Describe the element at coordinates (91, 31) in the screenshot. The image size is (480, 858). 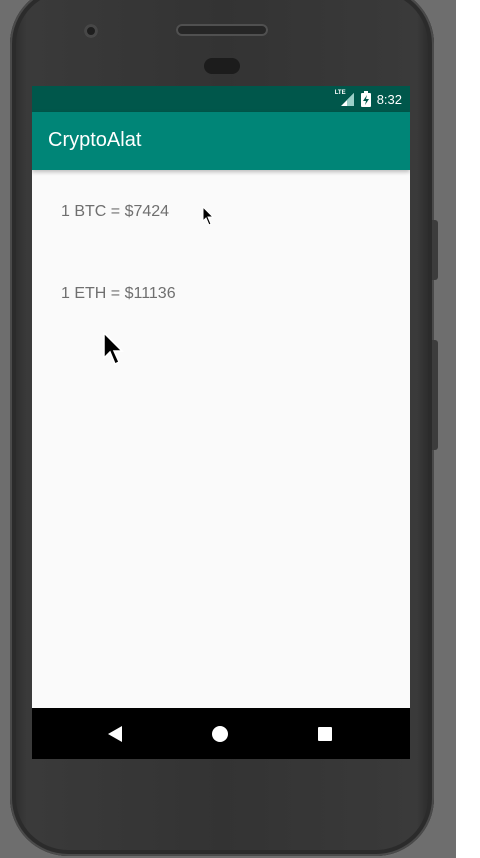
I see `front-camera` at that location.